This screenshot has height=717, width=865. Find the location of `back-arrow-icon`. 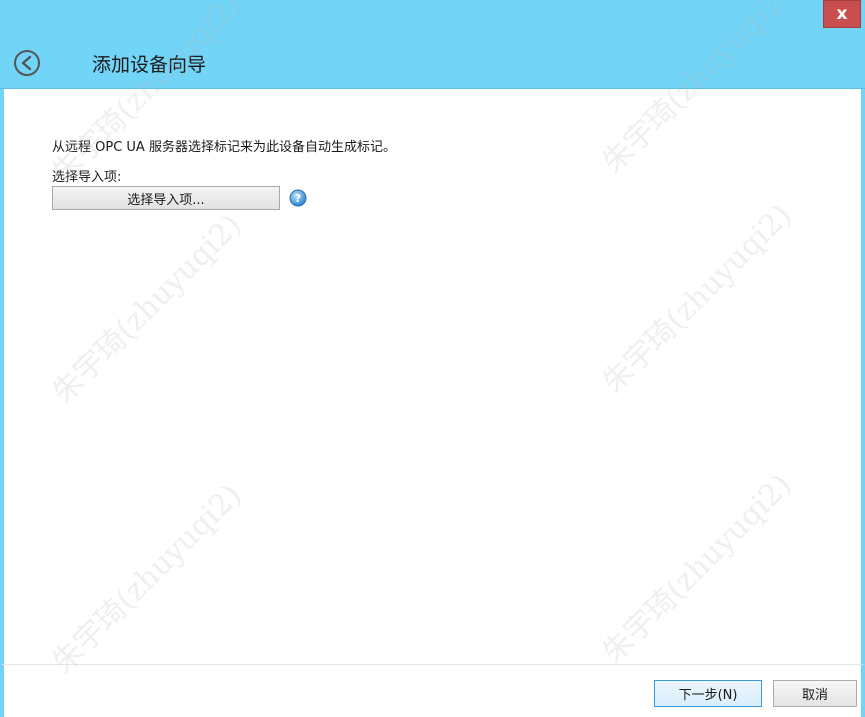

back-arrow-icon is located at coordinates (27, 63).